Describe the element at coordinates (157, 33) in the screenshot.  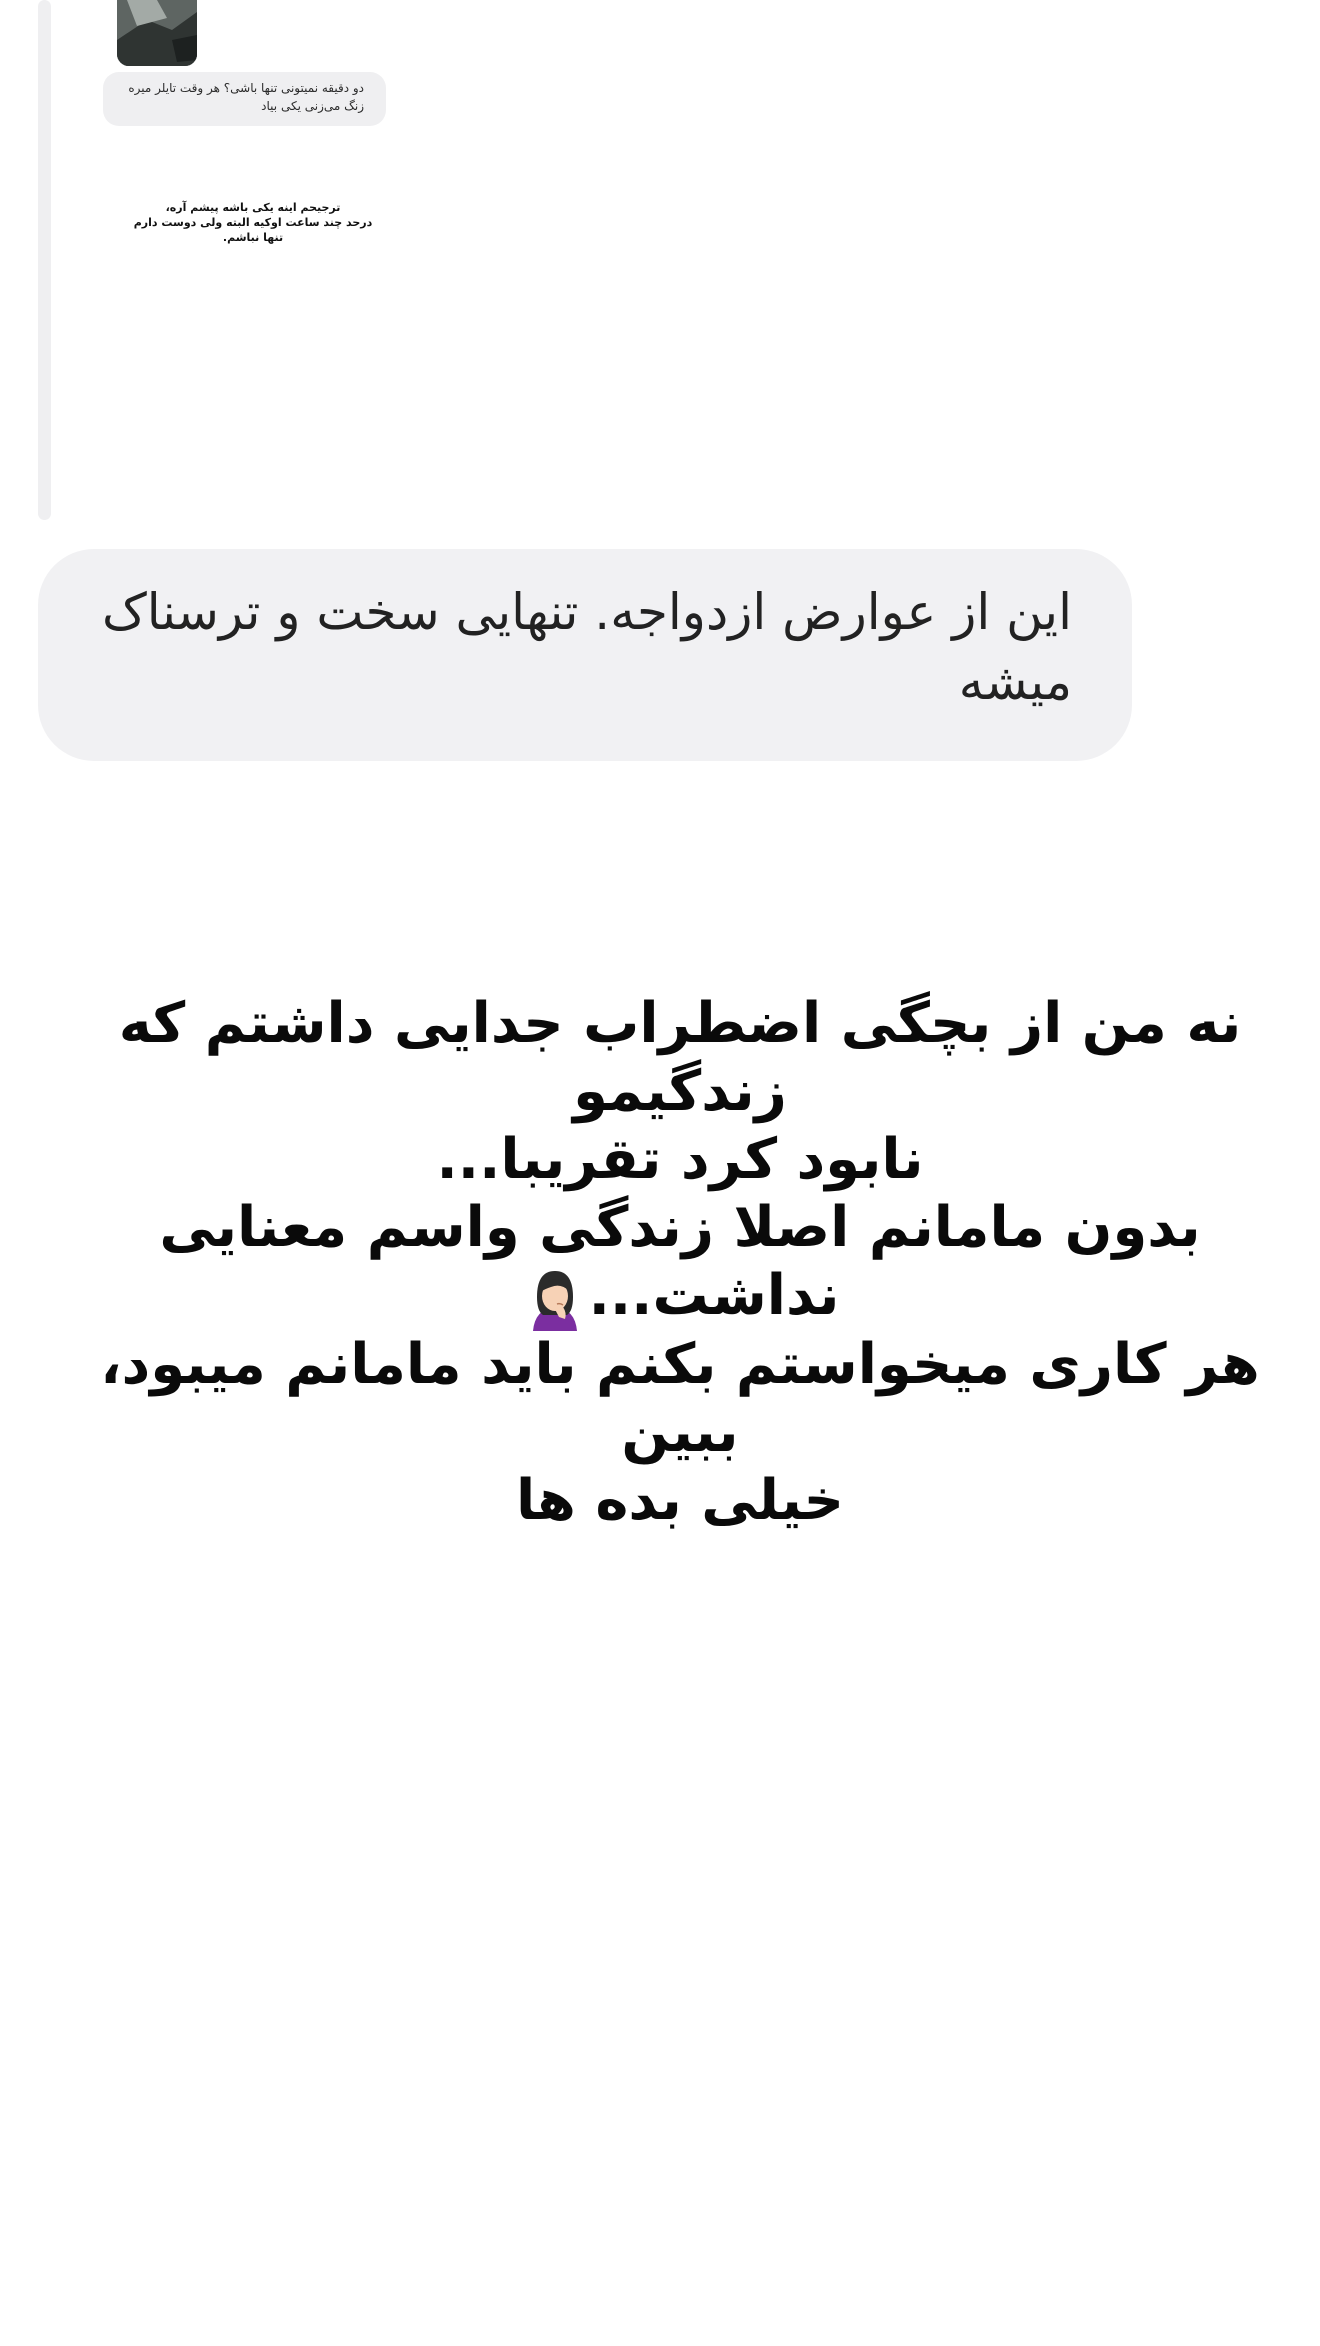
I see `story-thumbnail` at that location.